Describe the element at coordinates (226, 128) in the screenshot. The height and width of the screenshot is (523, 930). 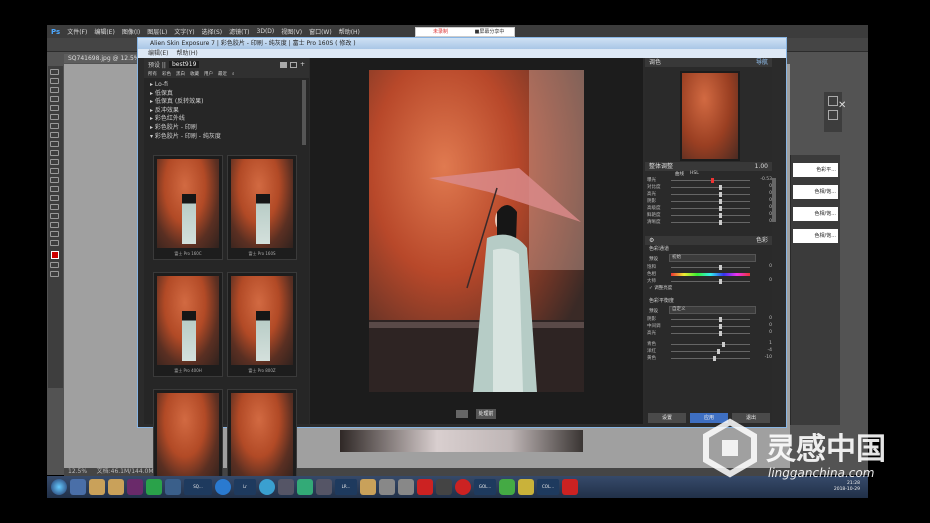
I see `tree-item: ▸ 彩色胶片 - 印刷` at that location.